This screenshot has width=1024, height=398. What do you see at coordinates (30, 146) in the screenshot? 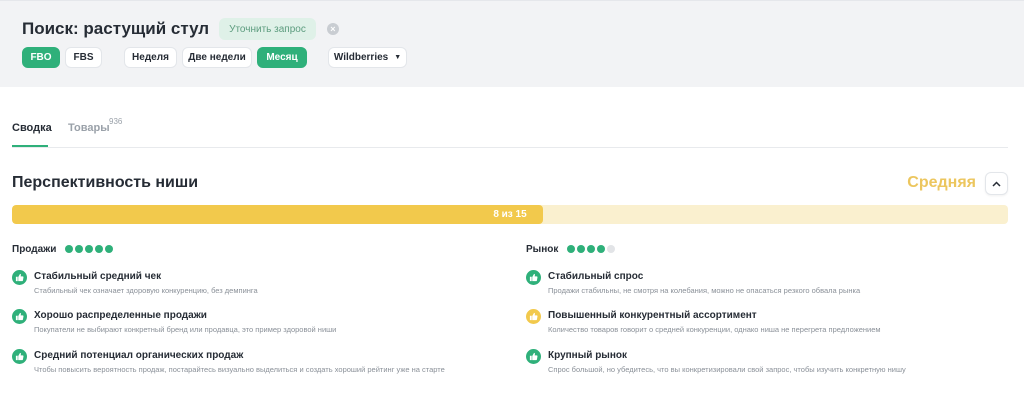
I see `tab-active-indicator` at bounding box center [30, 146].